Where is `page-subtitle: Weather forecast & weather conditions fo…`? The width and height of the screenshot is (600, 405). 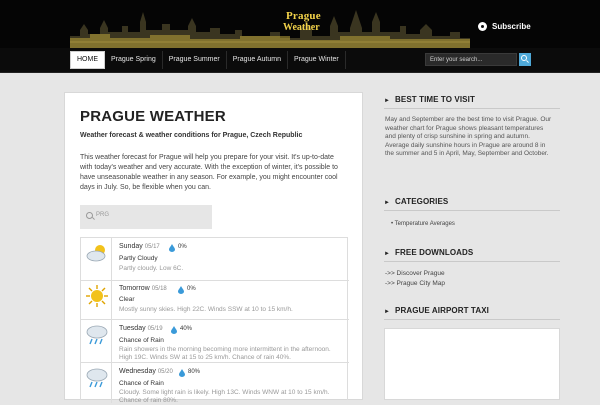
page-subtitle: Weather forecast & weather conditions fo… is located at coordinates (191, 135).